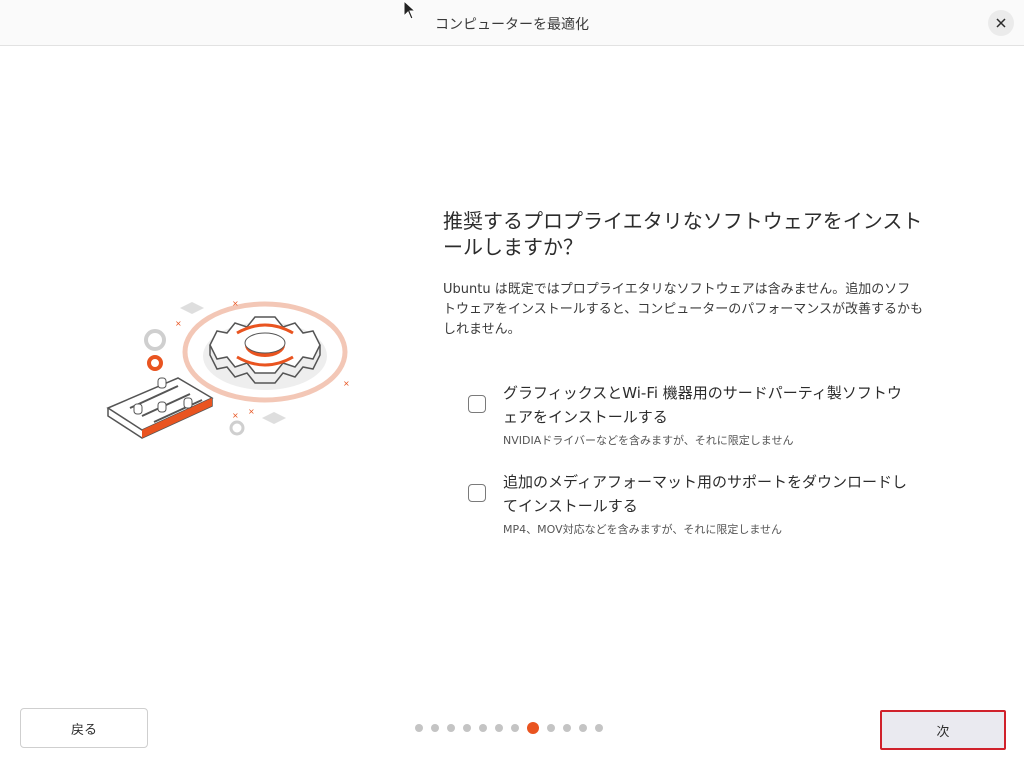 The image size is (1024, 768). Describe the element at coordinates (228, 369) in the screenshot. I see `gear-settings-illustration: × × × × ×` at that location.